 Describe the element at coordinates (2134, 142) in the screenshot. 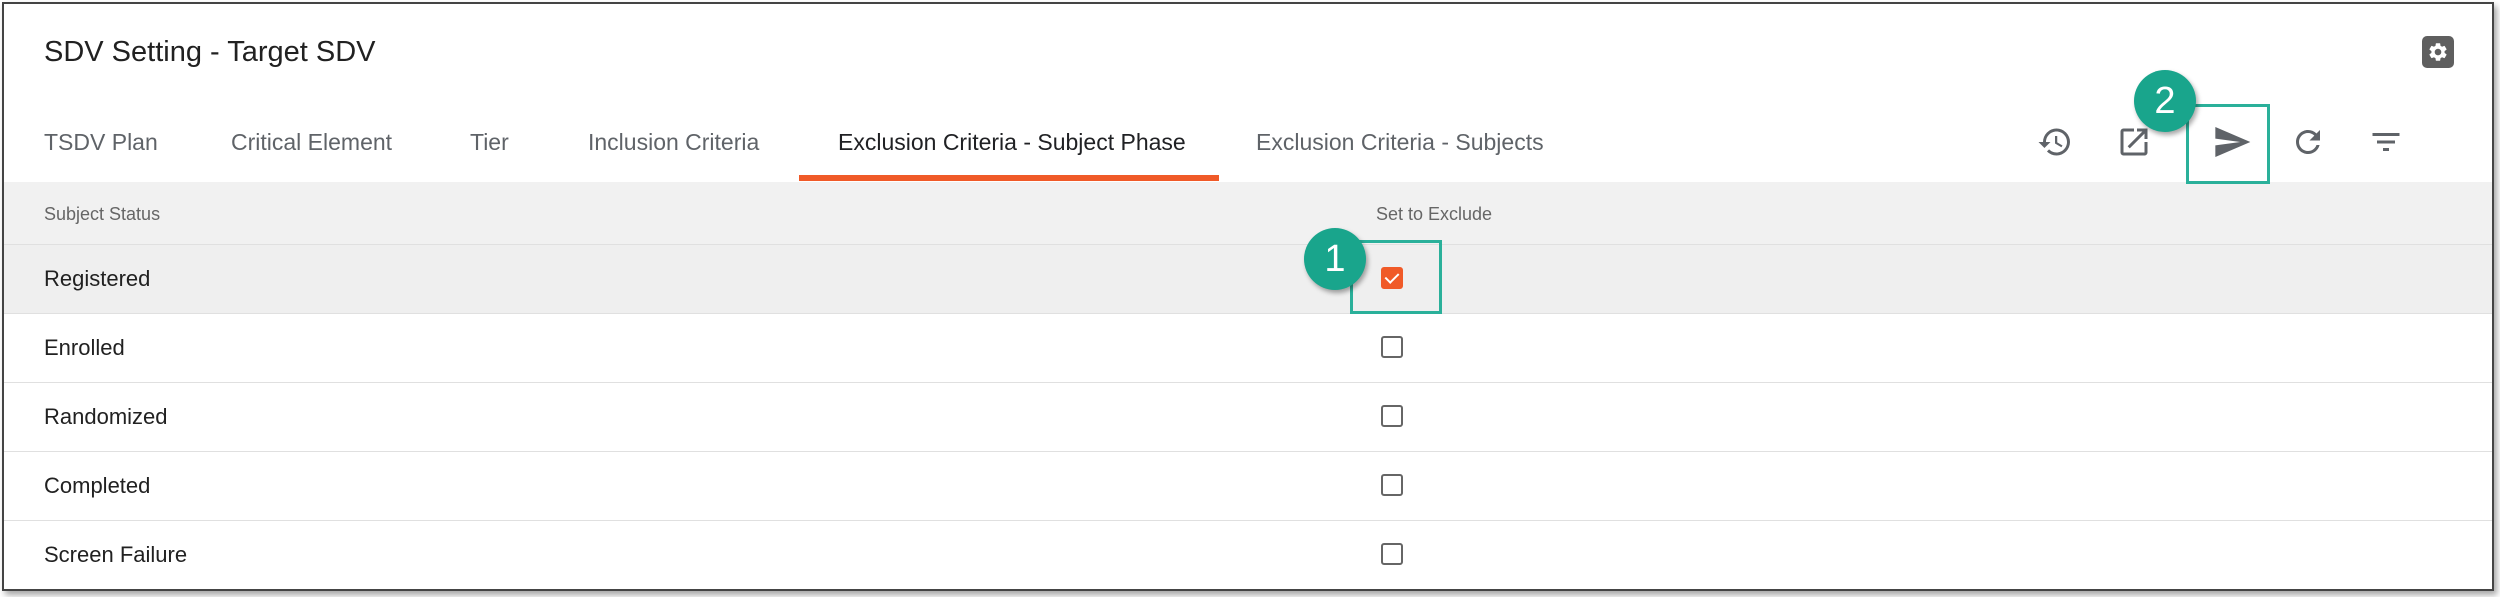

I see `open-external-icon` at that location.